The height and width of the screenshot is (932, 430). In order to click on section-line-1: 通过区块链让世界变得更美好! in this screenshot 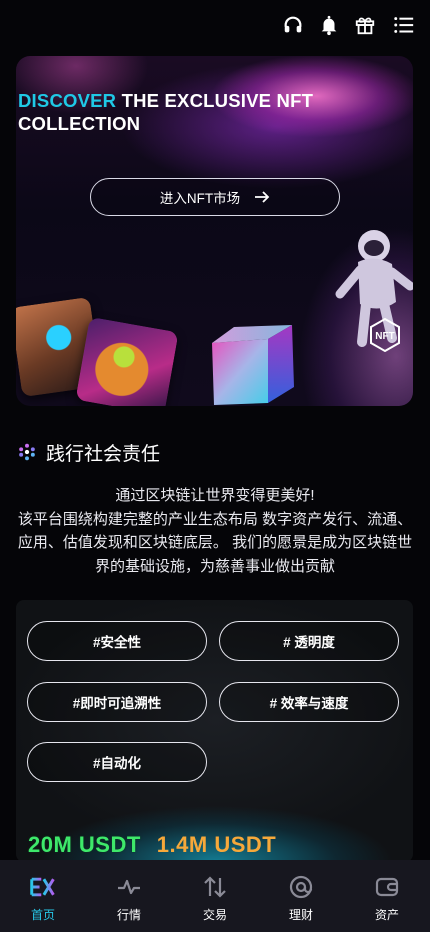, I will do `click(215, 495)`.